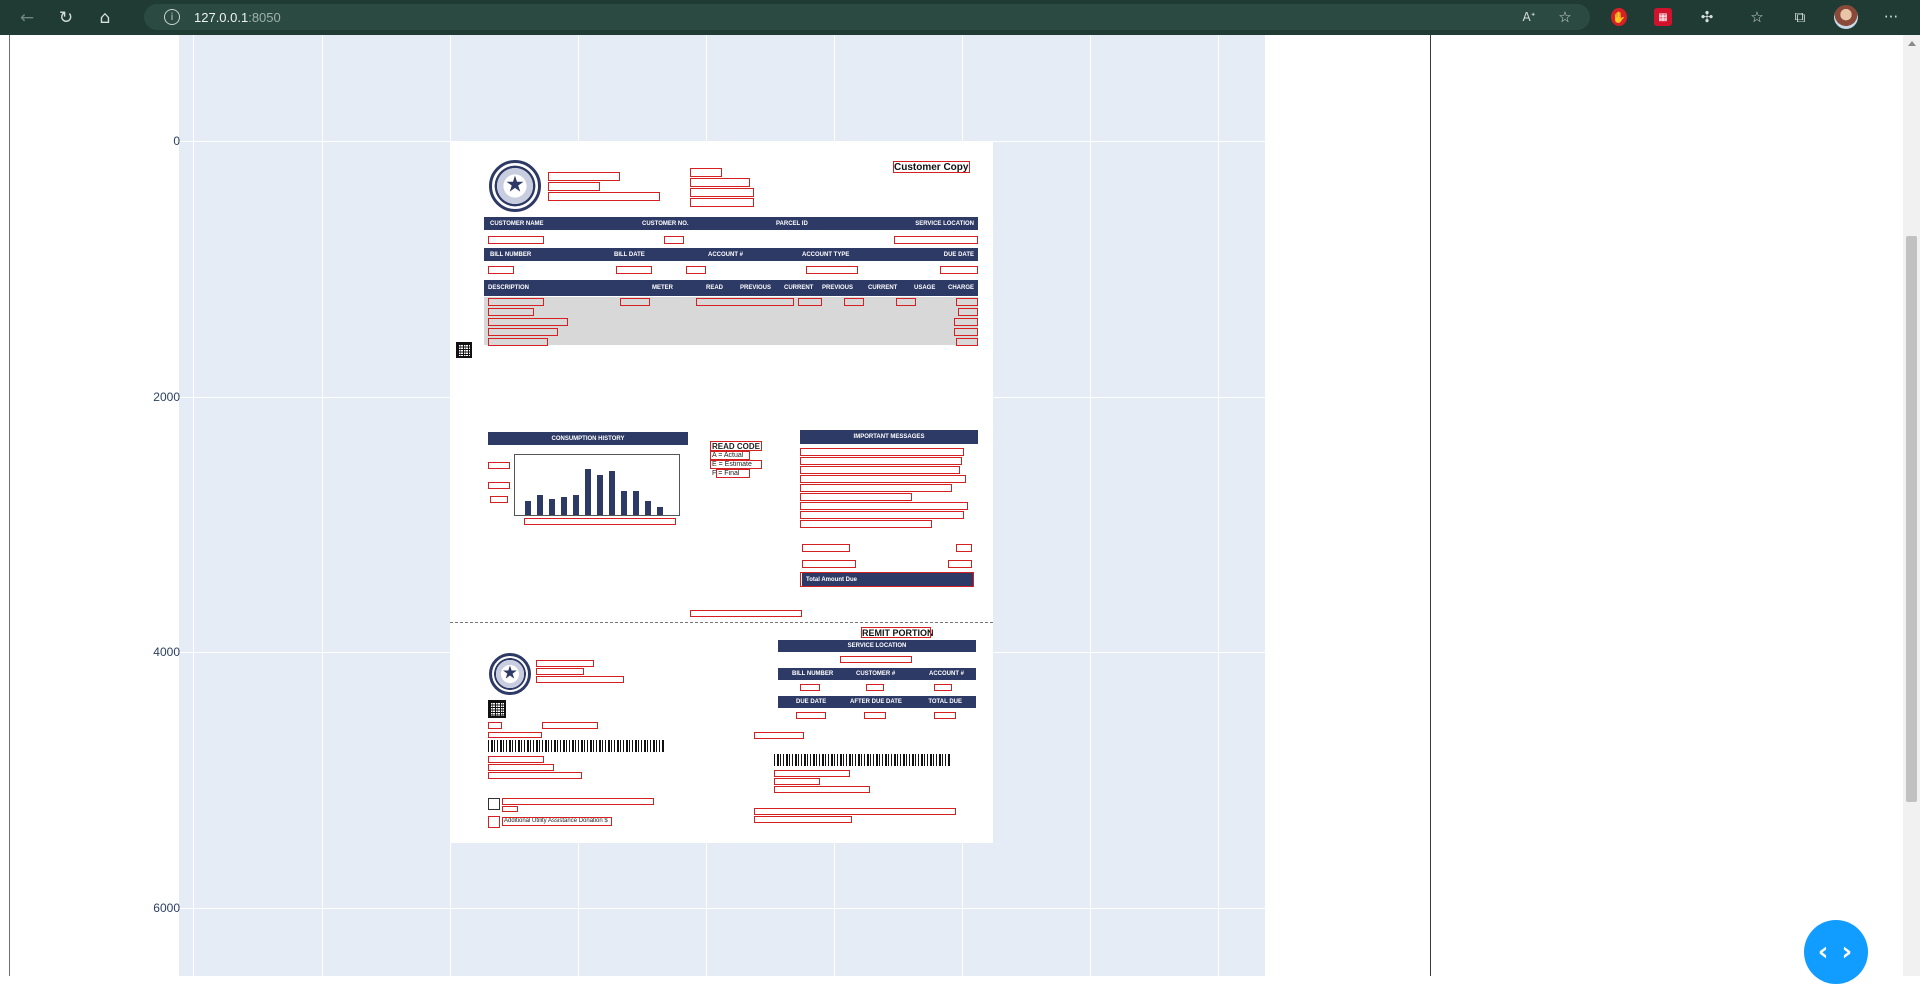 This screenshot has width=1920, height=984. Describe the element at coordinates (66, 18) in the screenshot. I see `refresh-icon: ↻` at that location.